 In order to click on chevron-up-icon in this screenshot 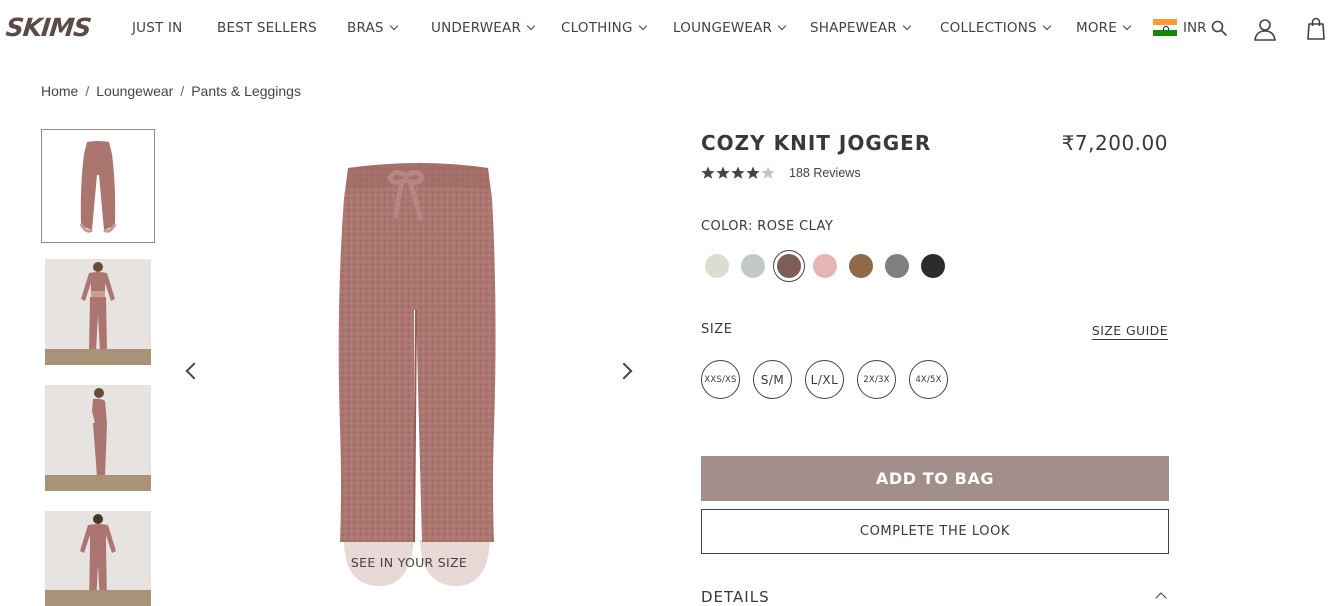, I will do `click(1161, 598)`.